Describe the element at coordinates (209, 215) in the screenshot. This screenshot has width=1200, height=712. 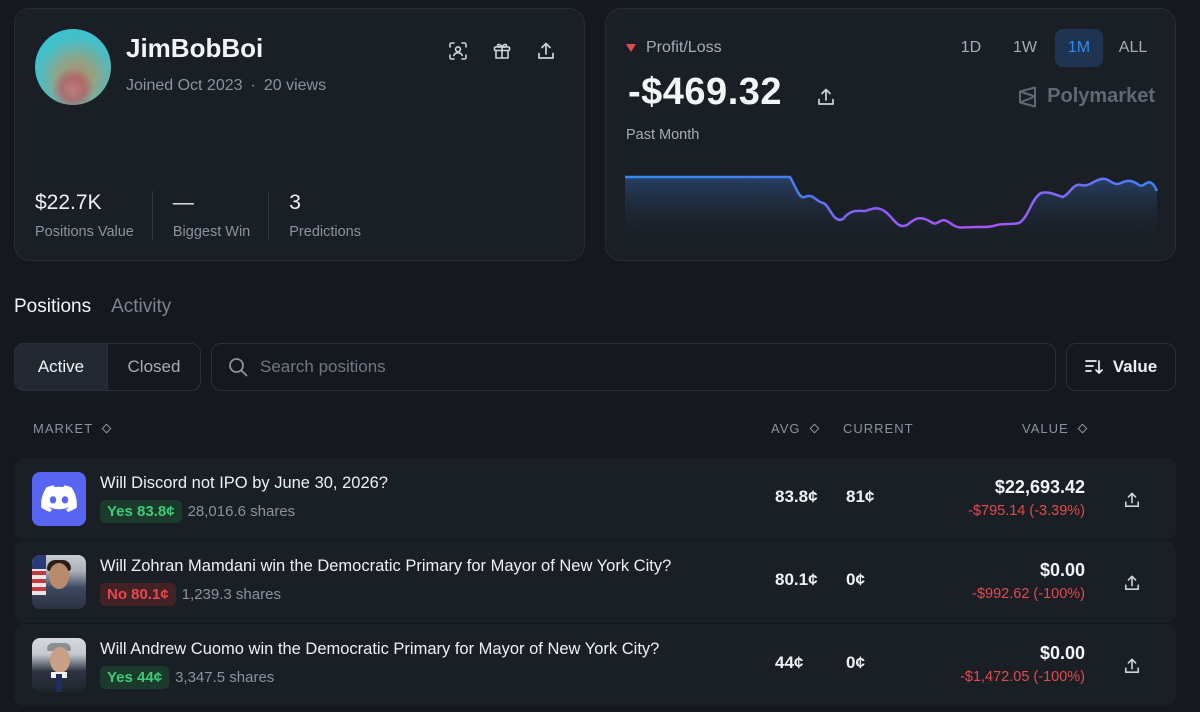
I see `stat-biggest-win: — Biggest Win` at that location.